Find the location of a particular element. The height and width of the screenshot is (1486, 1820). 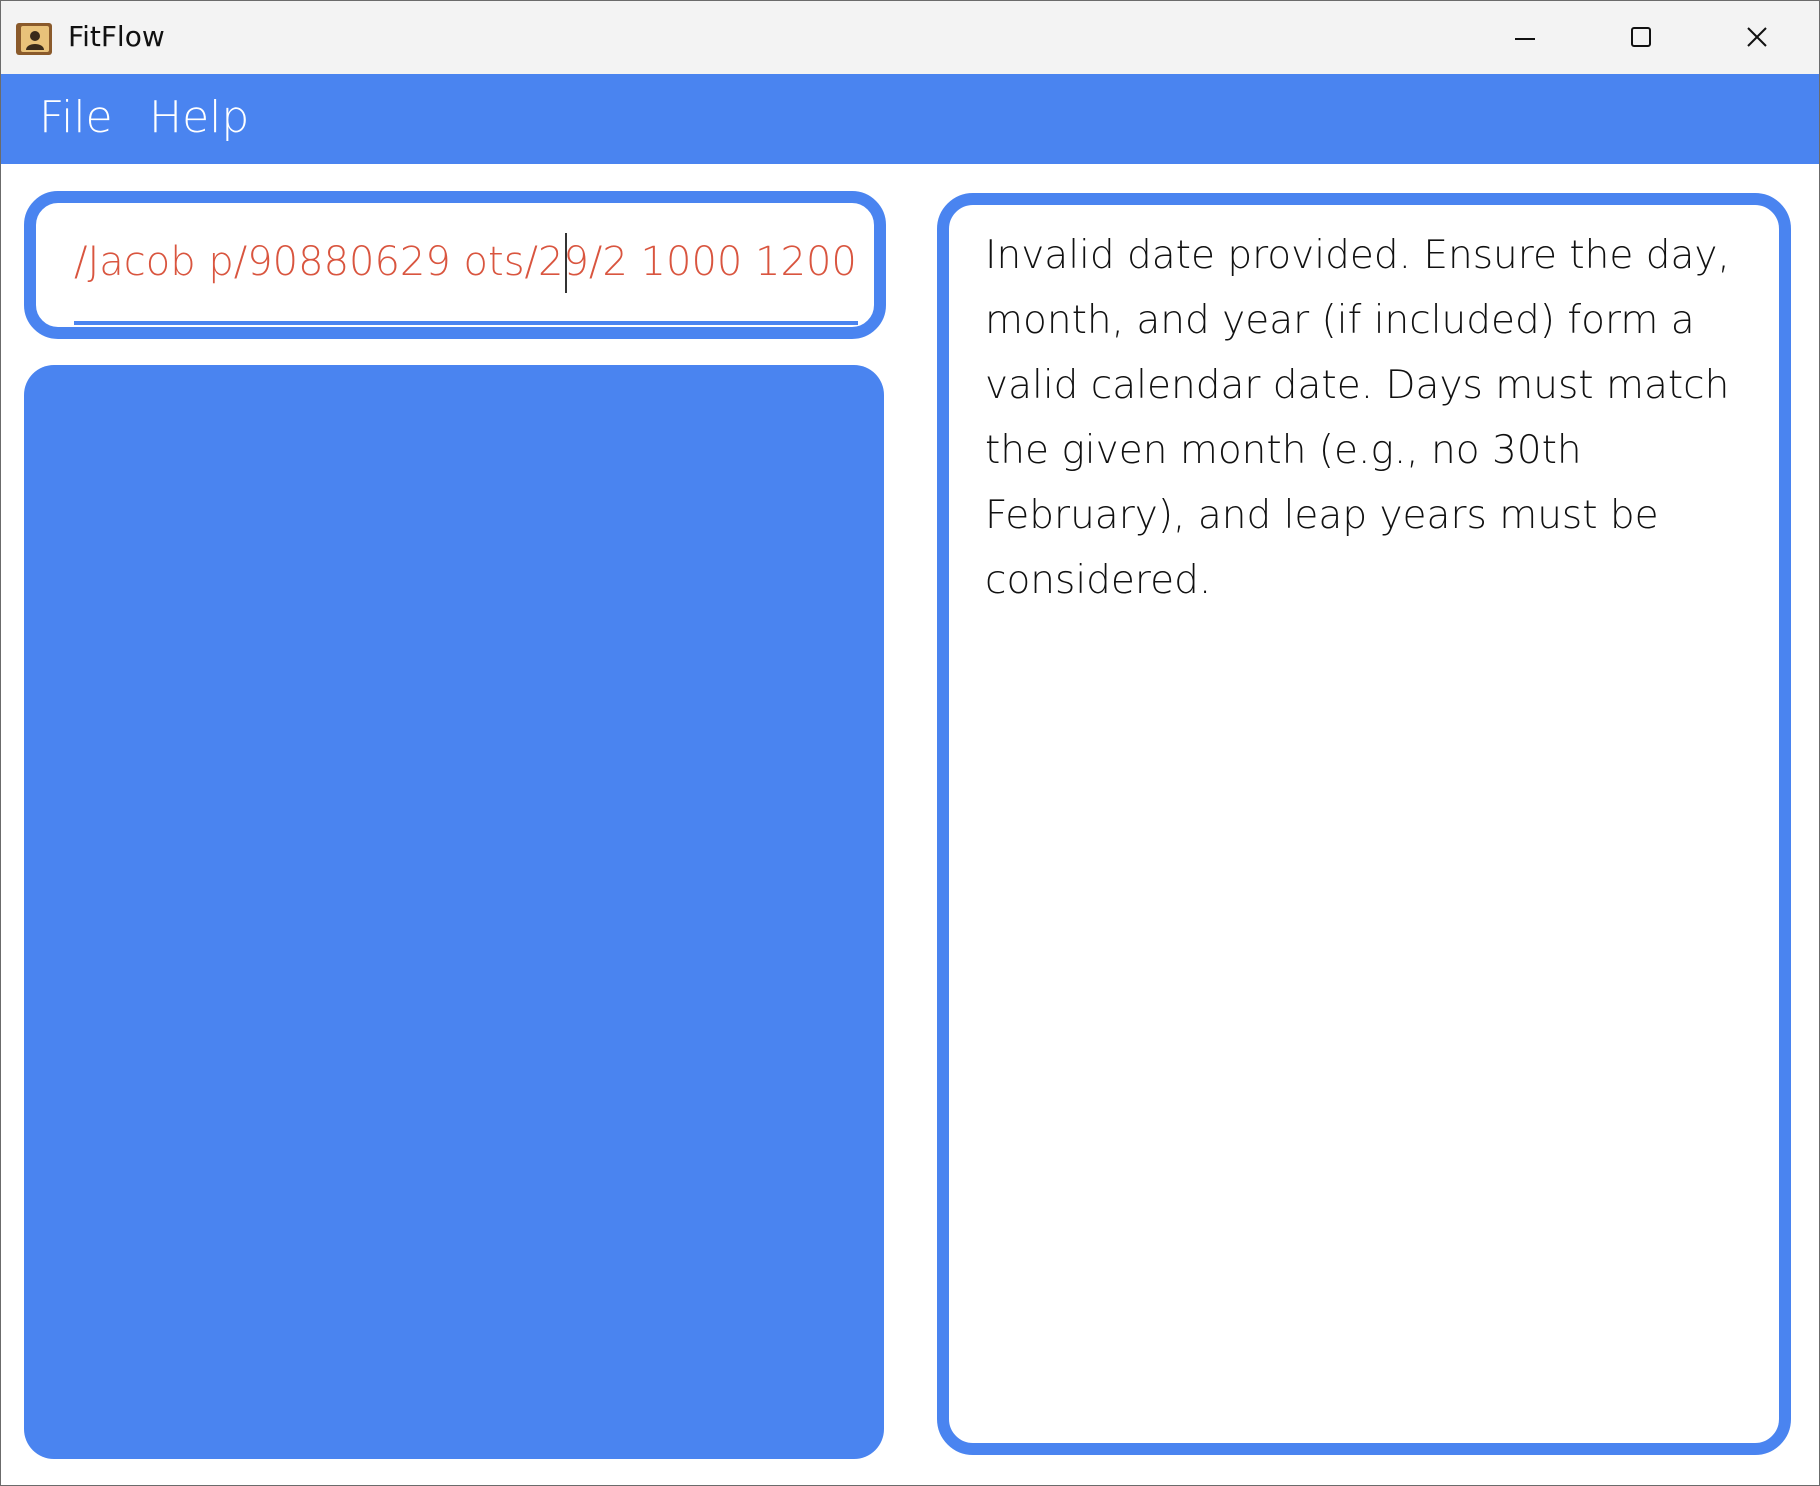

menu-file: File is located at coordinates (76, 117).